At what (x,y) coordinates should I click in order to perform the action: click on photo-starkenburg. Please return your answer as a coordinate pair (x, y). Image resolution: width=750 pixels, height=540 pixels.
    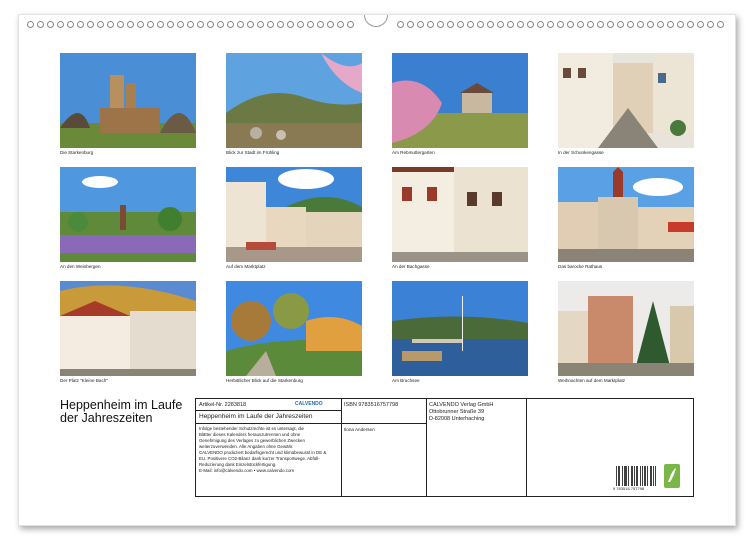
    Looking at the image, I should click on (128, 100).